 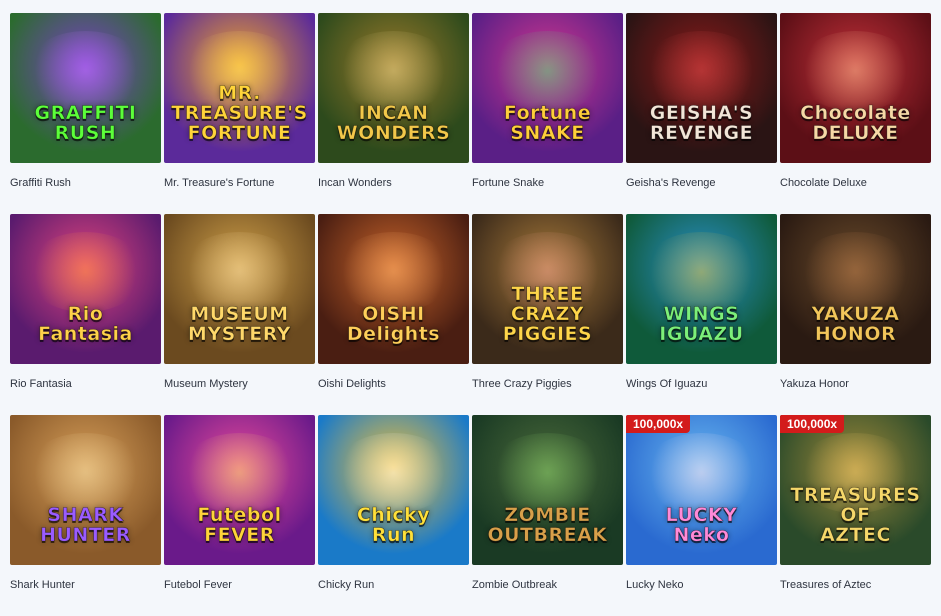 I want to click on game-title: Mr. Treasure's Fortune, so click(x=239, y=183).